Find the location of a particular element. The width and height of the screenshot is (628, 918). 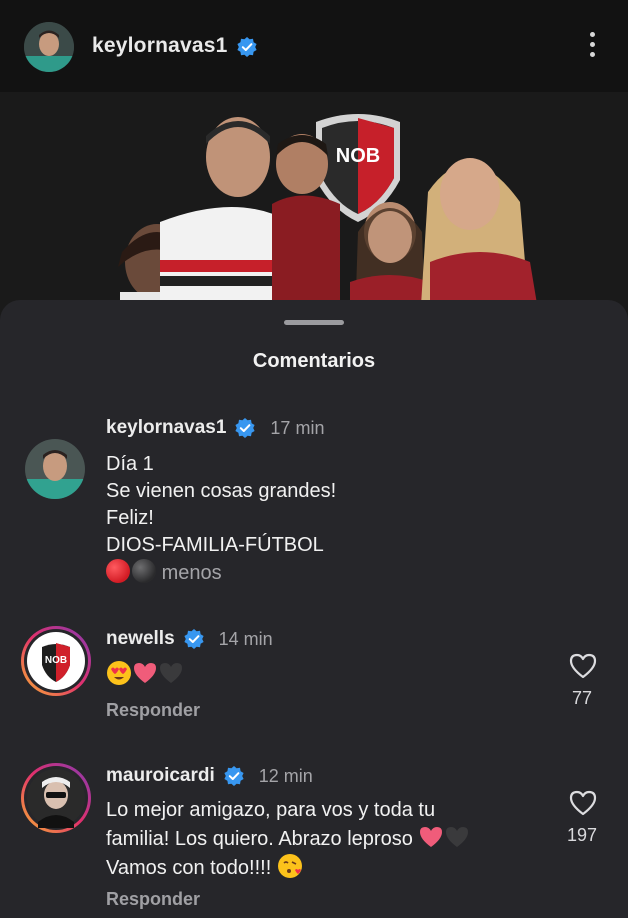

comment-line: Se vienen cosas grandes! is located at coordinates (221, 491).